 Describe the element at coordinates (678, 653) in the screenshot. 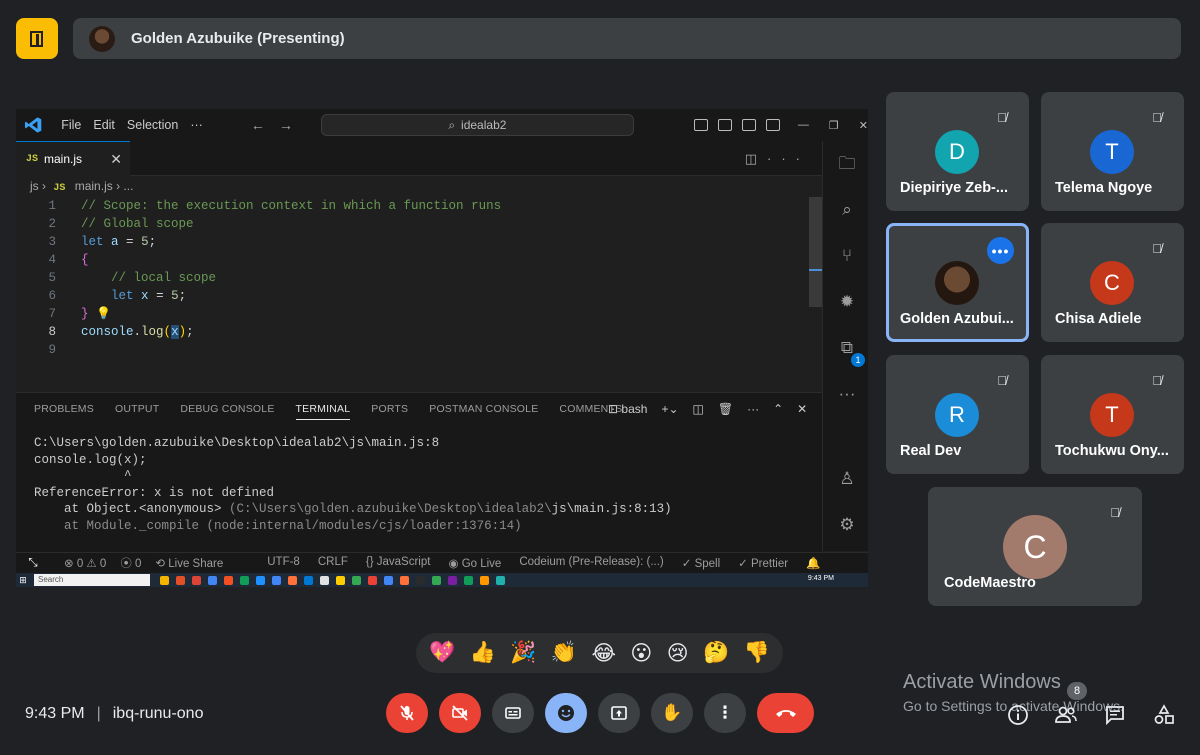

I see `reaction-sad: 😢` at that location.